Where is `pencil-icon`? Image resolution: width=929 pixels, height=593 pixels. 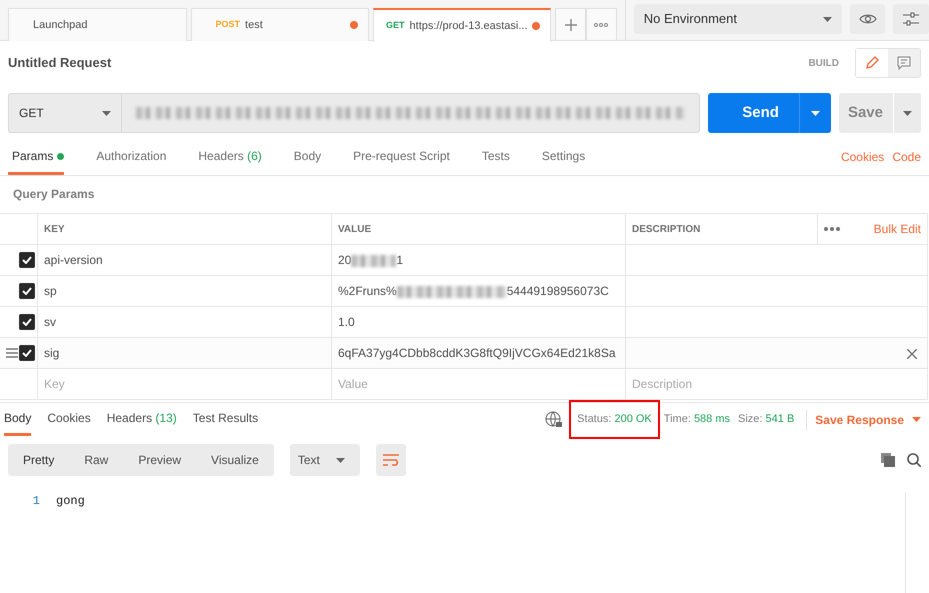
pencil-icon is located at coordinates (872, 63).